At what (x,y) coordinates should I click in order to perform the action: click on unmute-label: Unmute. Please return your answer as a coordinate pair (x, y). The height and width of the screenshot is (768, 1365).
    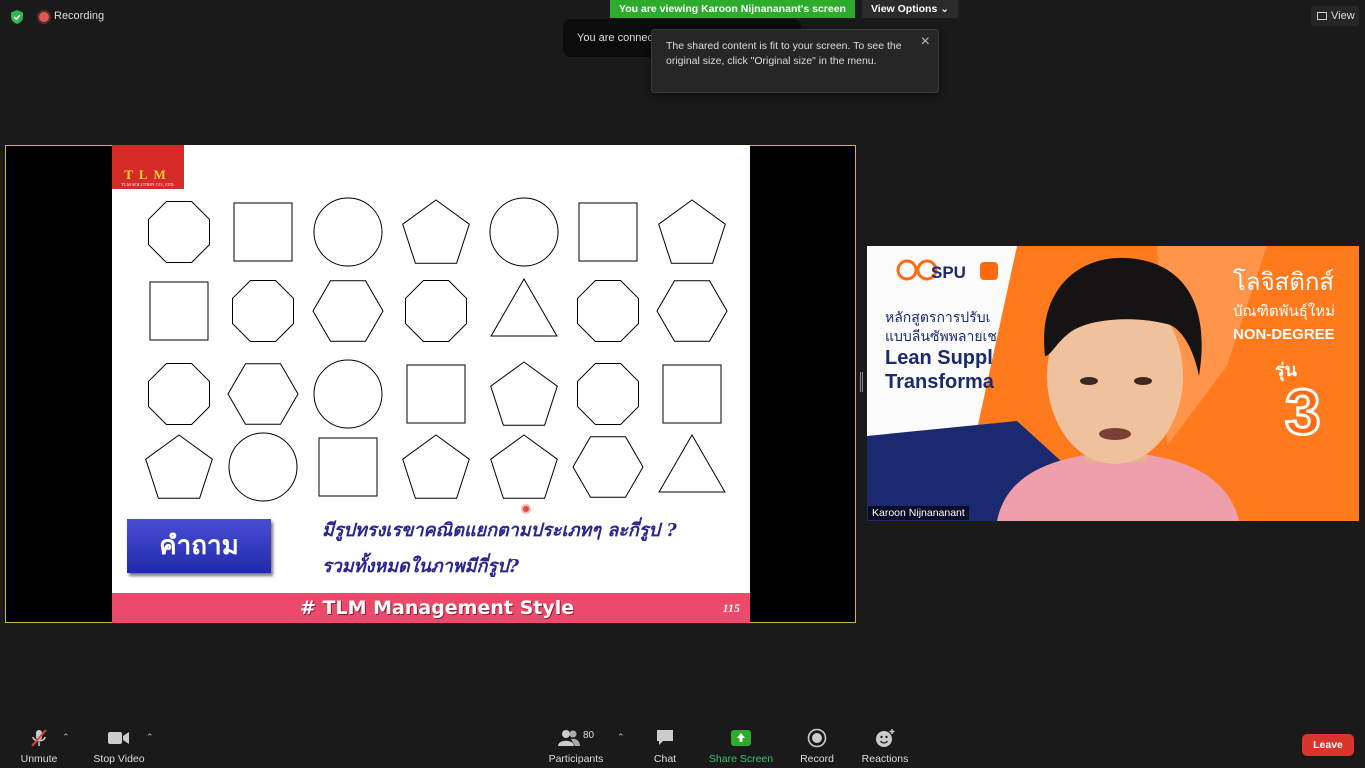
    Looking at the image, I should click on (39, 759).